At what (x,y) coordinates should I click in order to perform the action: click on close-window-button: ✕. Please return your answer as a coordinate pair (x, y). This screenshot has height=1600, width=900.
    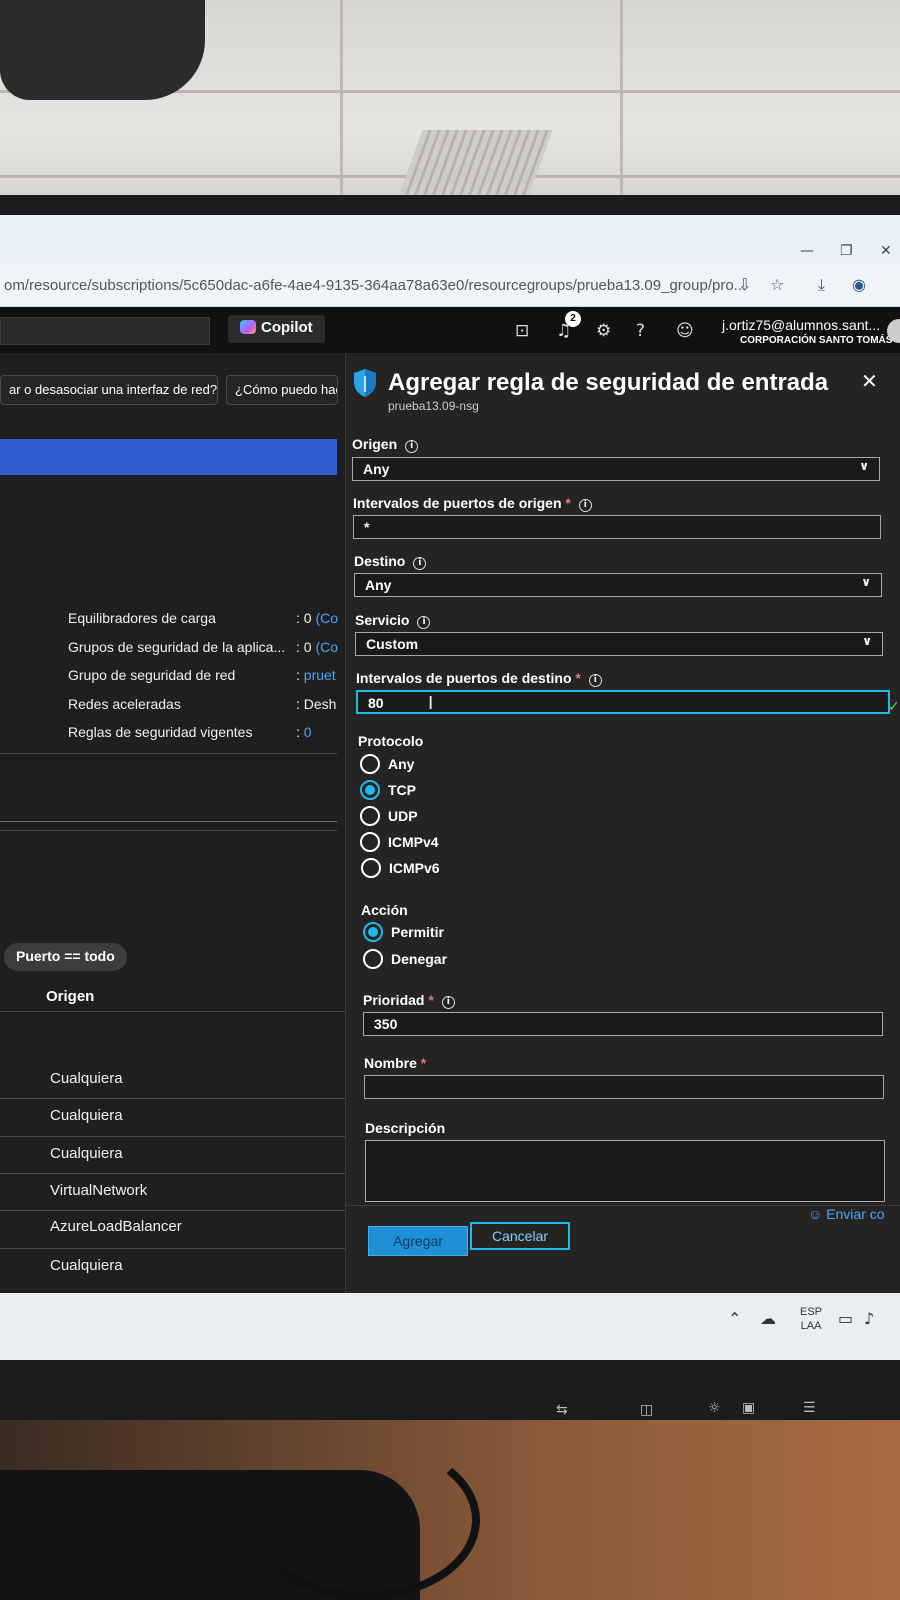
    Looking at the image, I should click on (886, 251).